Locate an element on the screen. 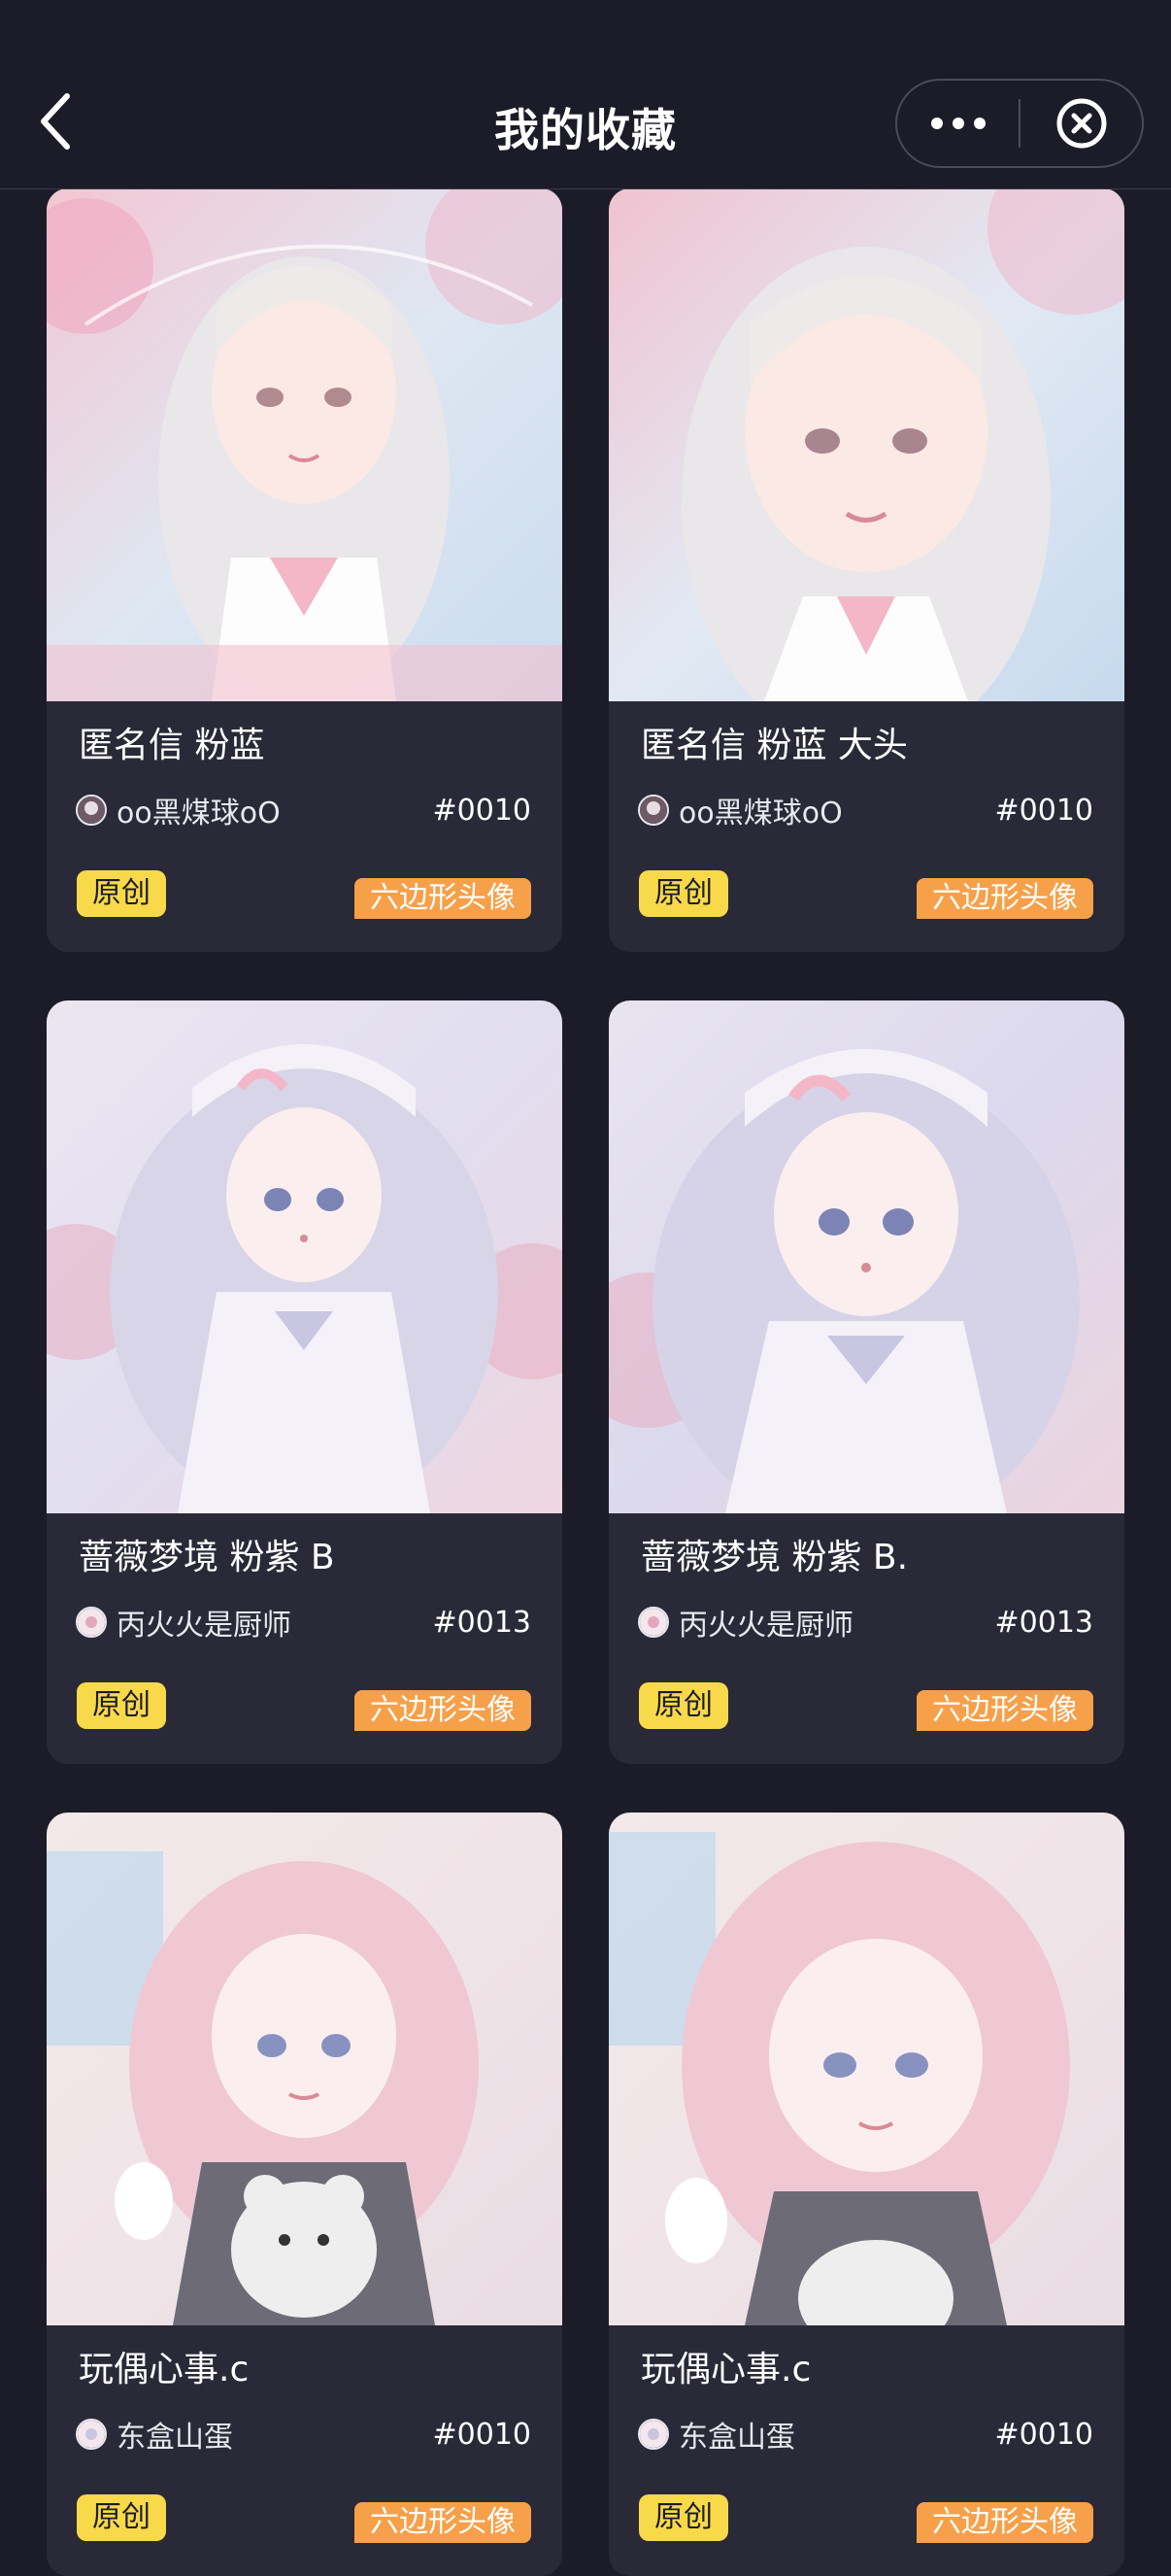 This screenshot has width=1171, height=2576. card-title: 蔷薇梦境 粉紫 B. is located at coordinates (775, 1557).